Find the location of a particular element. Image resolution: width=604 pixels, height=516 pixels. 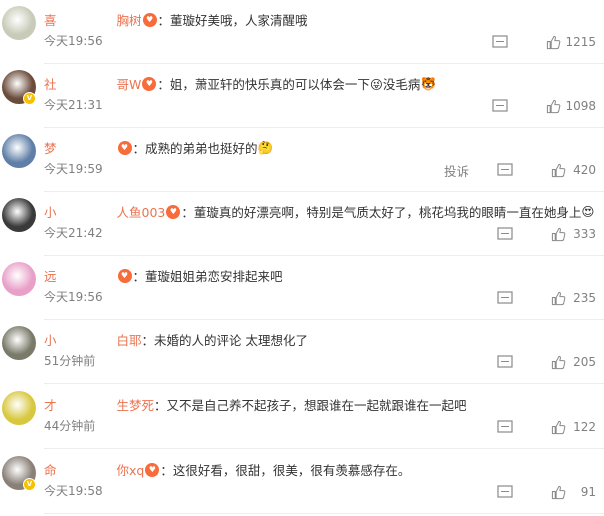

username: 梦 is located at coordinates (80, 147).